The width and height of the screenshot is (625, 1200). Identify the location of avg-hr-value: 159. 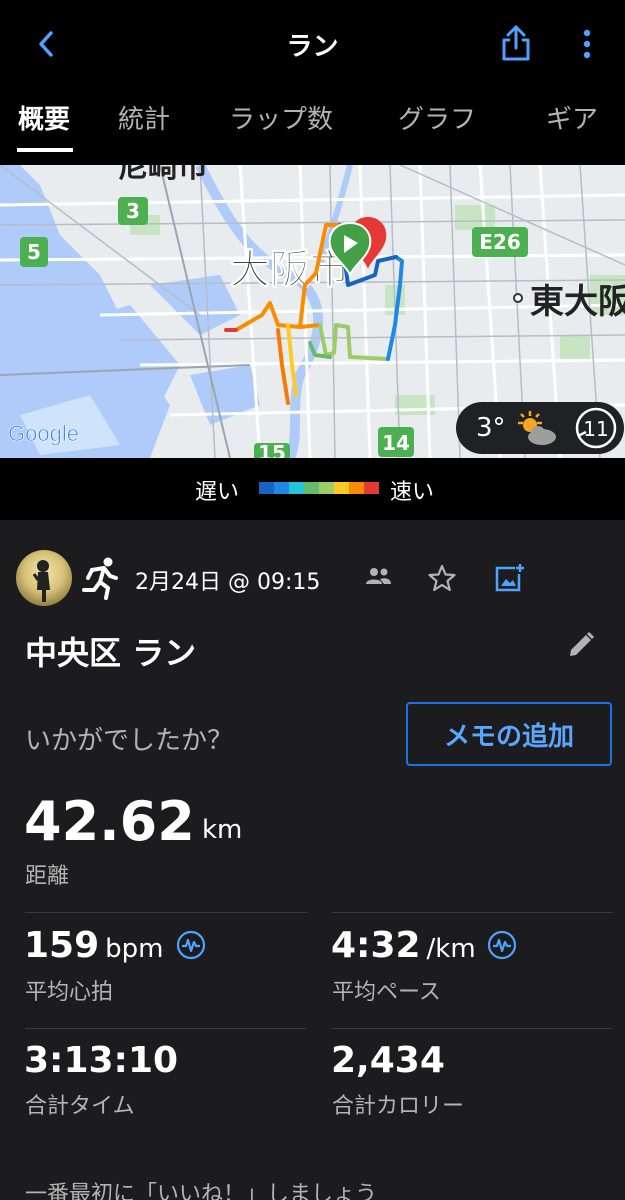
(62, 945).